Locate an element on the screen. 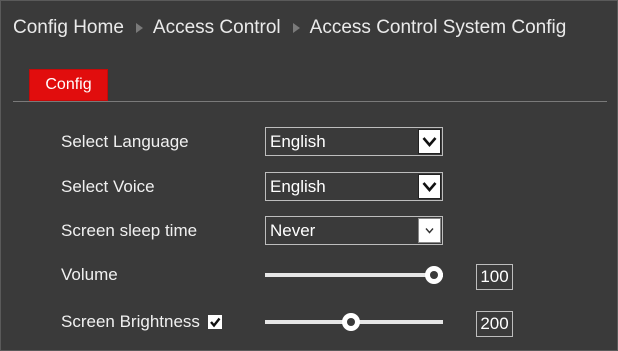 This screenshot has width=618, height=351. breadcrumb-access-control: Access Control is located at coordinates (217, 28).